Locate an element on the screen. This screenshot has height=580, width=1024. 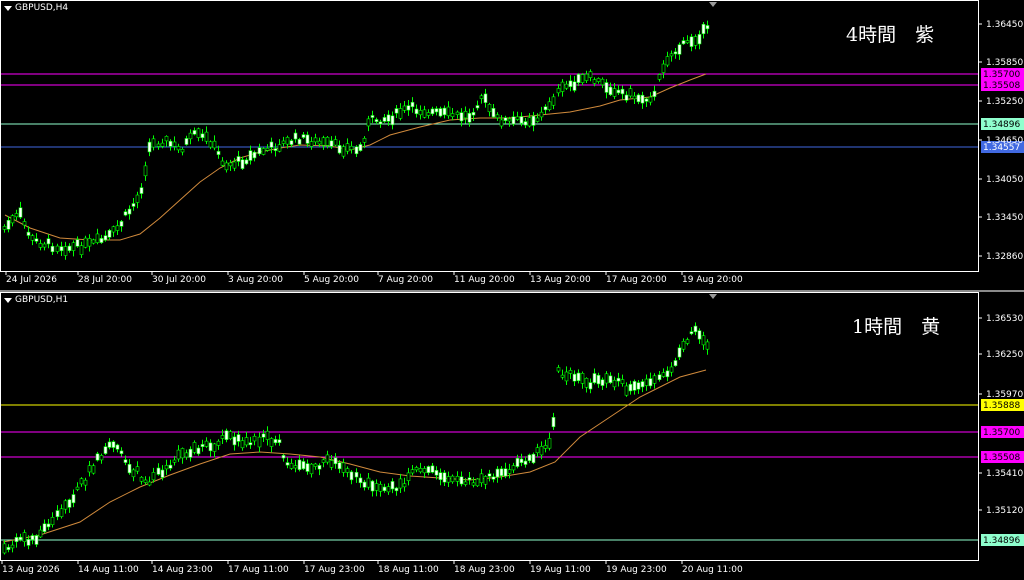
x-tick-label: 14 Aug 23:00 is located at coordinates (182, 570).